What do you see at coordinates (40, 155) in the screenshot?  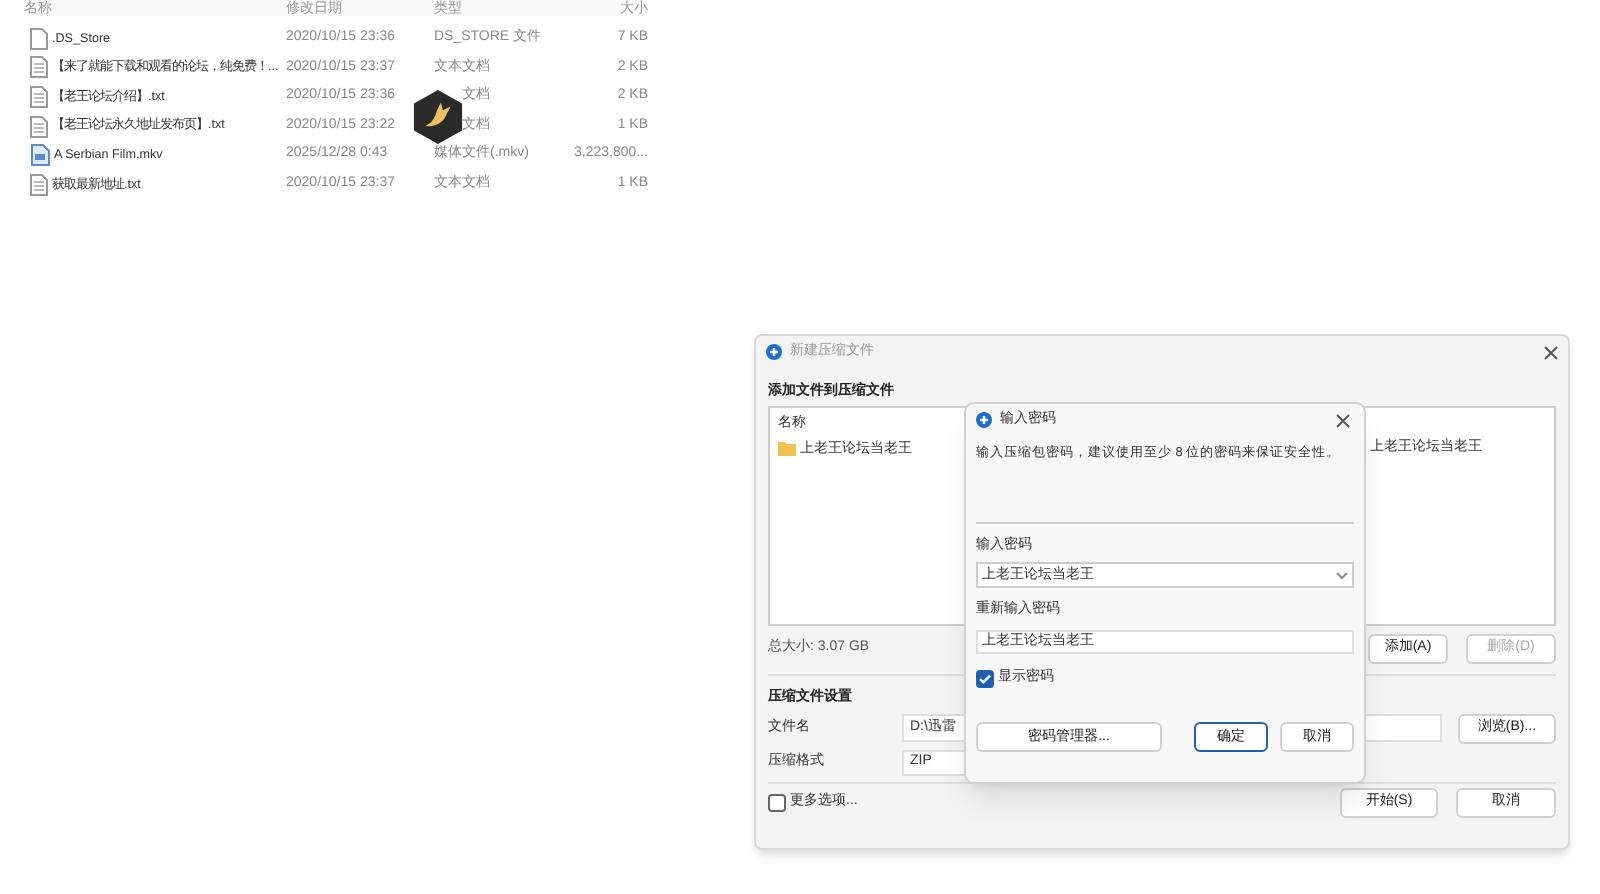 I see `video-file-icon` at bounding box center [40, 155].